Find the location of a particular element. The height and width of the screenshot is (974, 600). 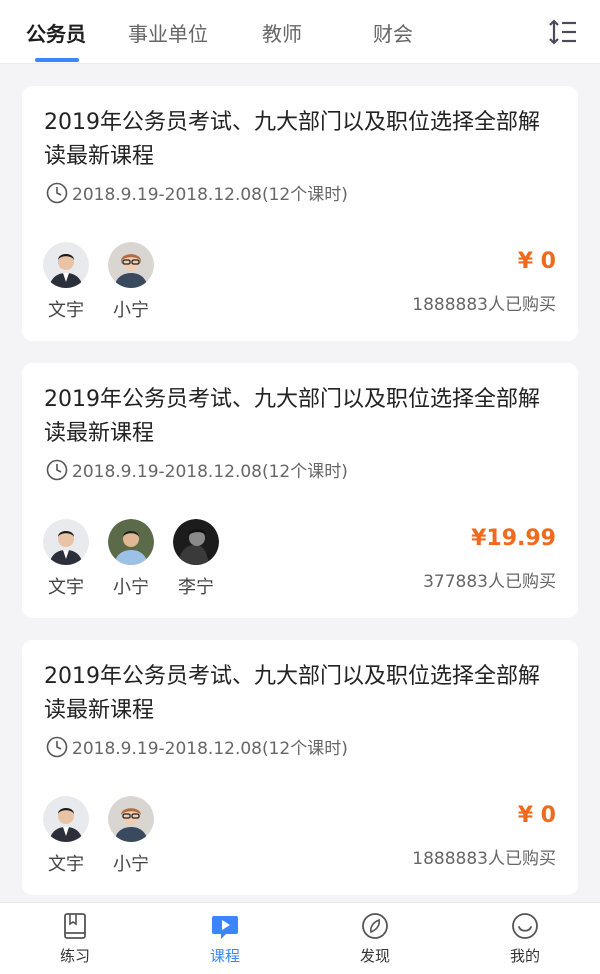

teacher-list: 文宇 小宁 李宁 is located at coordinates (139, 559).